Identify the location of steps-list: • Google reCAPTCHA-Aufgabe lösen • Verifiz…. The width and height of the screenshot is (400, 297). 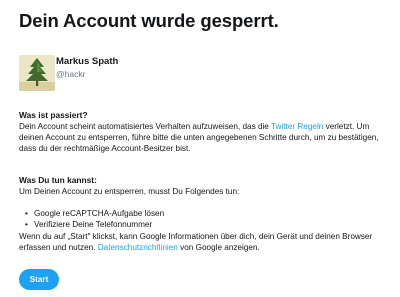
(206, 219).